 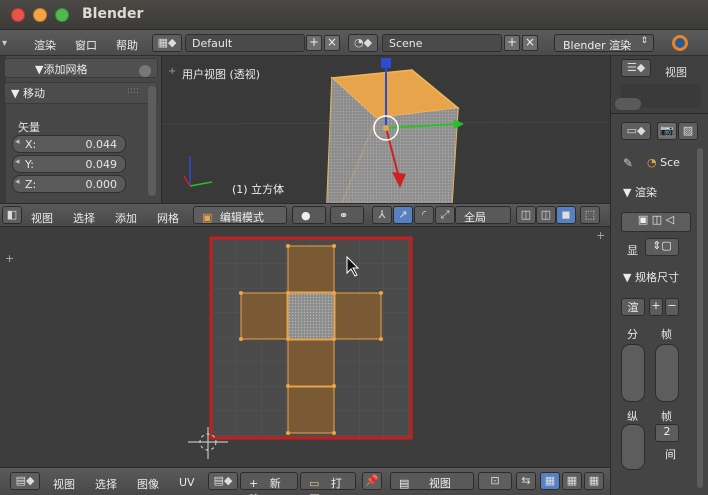 What do you see at coordinates (332, 43) in the screenshot?
I see `remove-layout-button: ×` at bounding box center [332, 43].